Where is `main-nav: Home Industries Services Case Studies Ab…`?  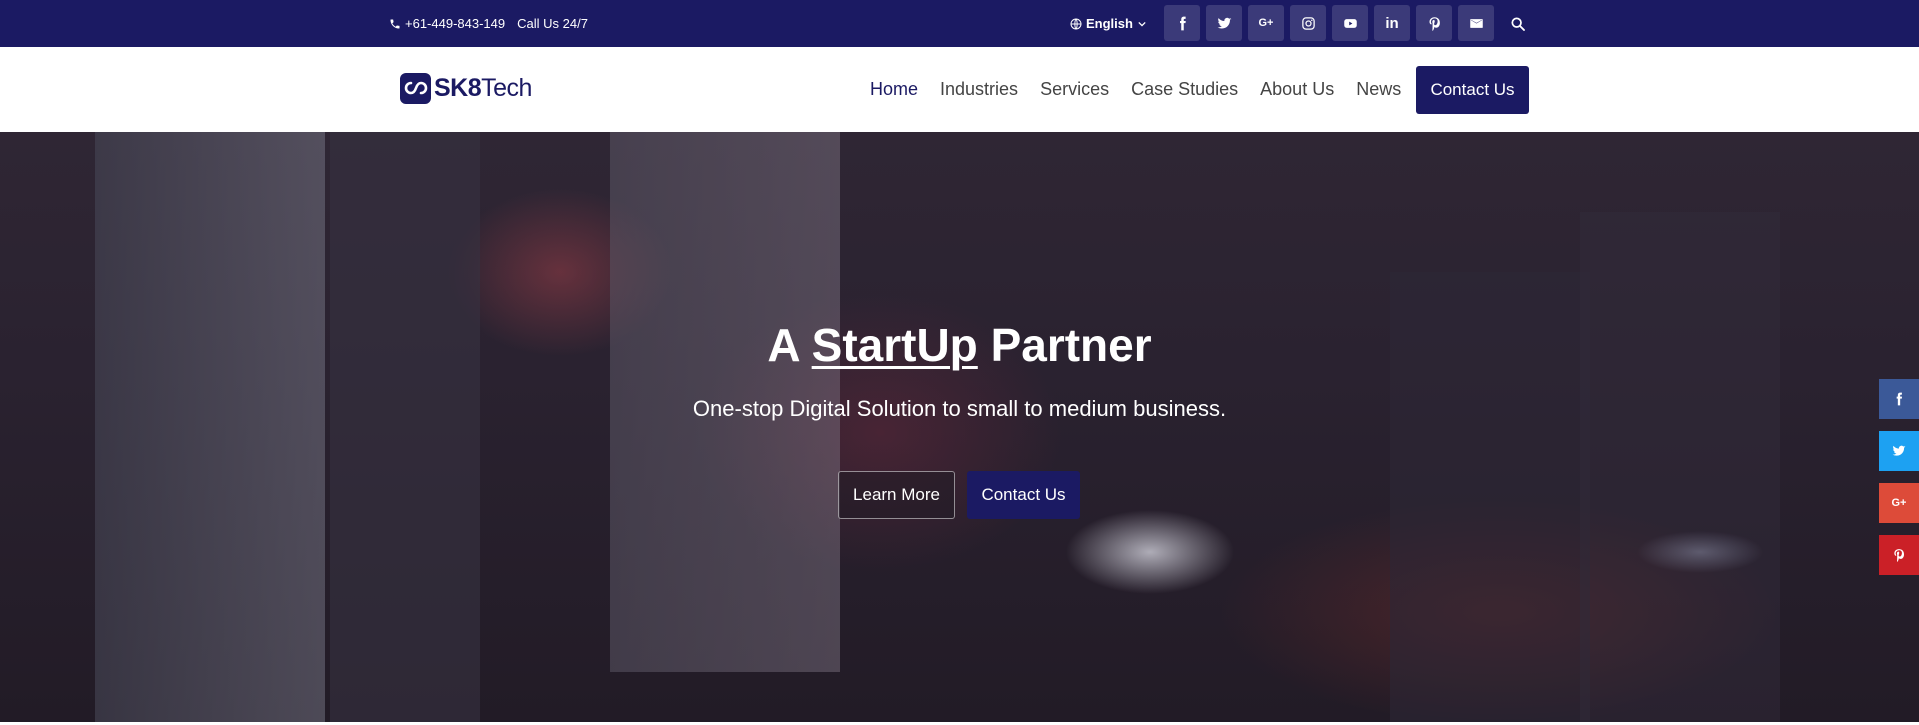 main-nav: Home Industries Services Case Studies Ab… is located at coordinates (1135, 89).